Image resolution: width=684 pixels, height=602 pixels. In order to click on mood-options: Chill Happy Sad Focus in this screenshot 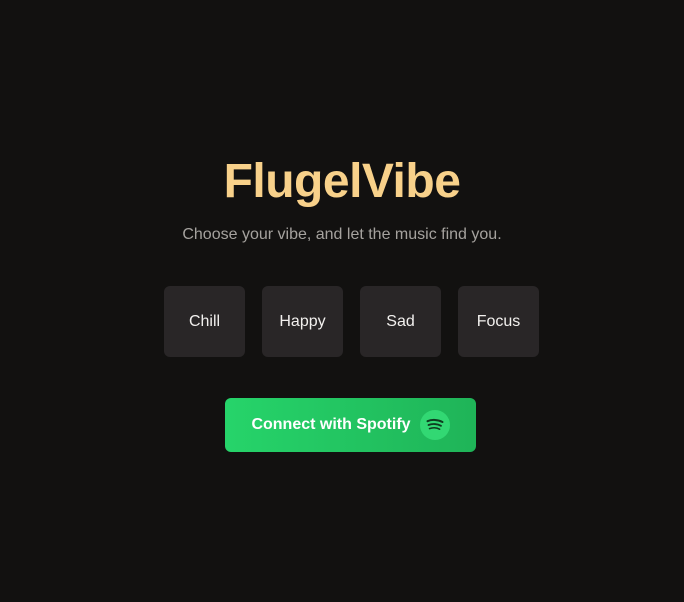, I will do `click(351, 321)`.